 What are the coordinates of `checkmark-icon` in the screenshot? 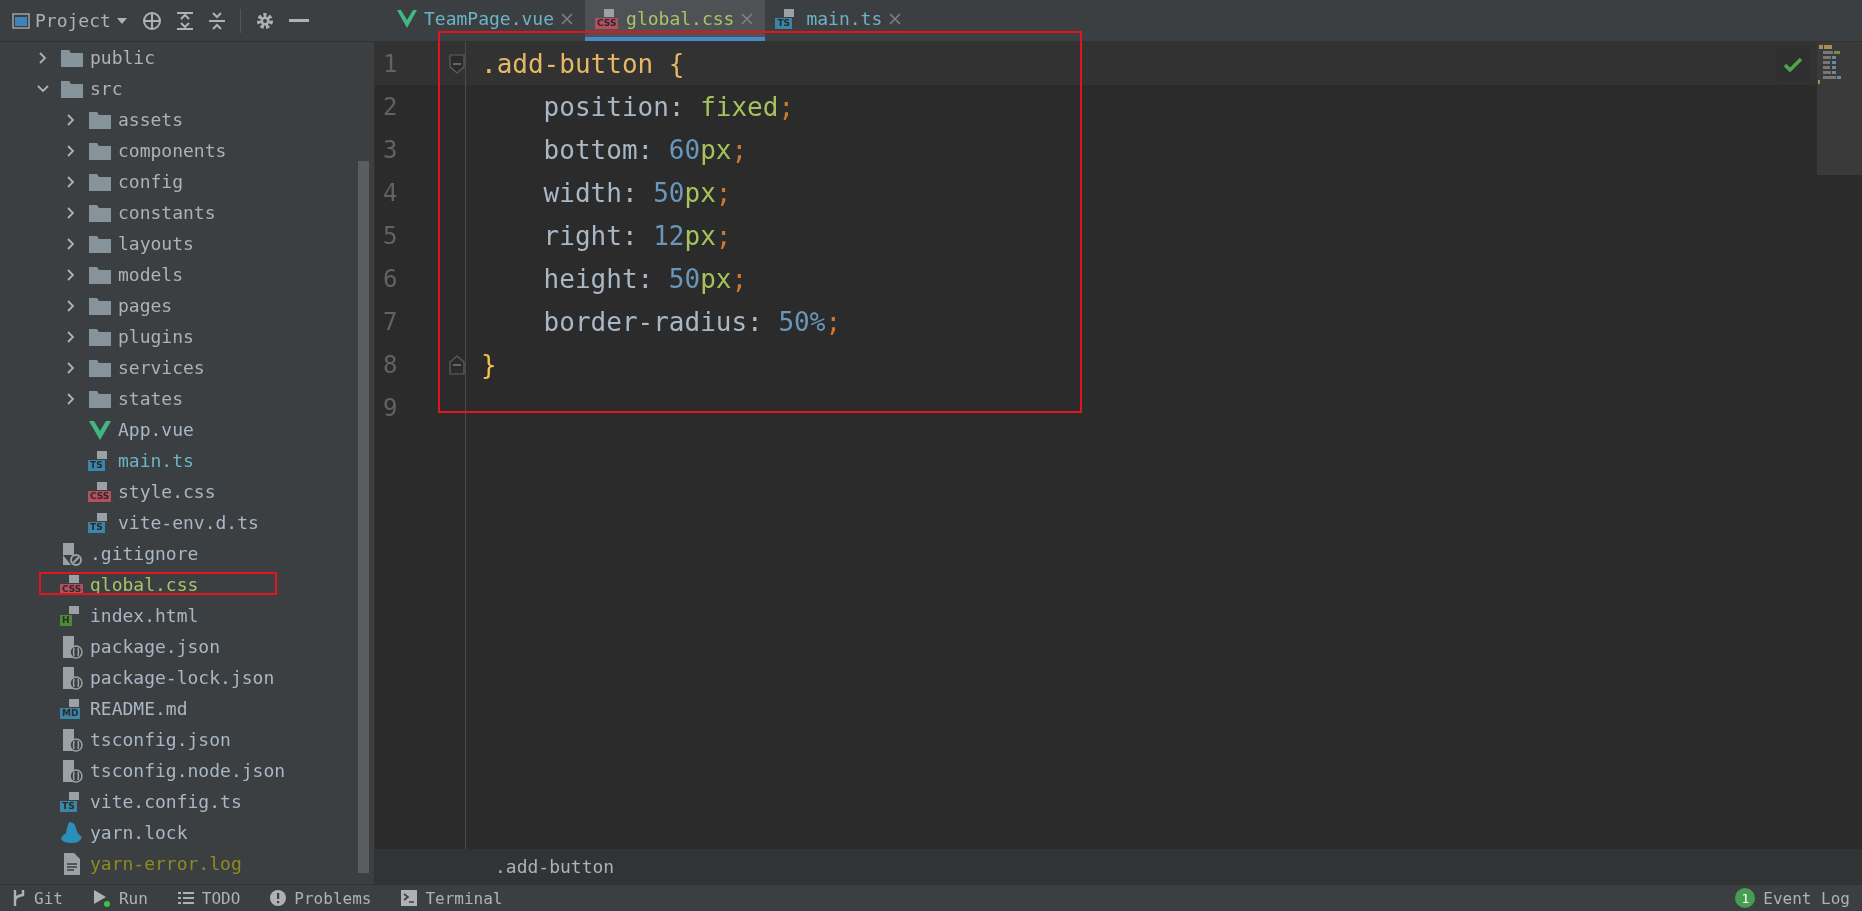 It's located at (1793, 65).